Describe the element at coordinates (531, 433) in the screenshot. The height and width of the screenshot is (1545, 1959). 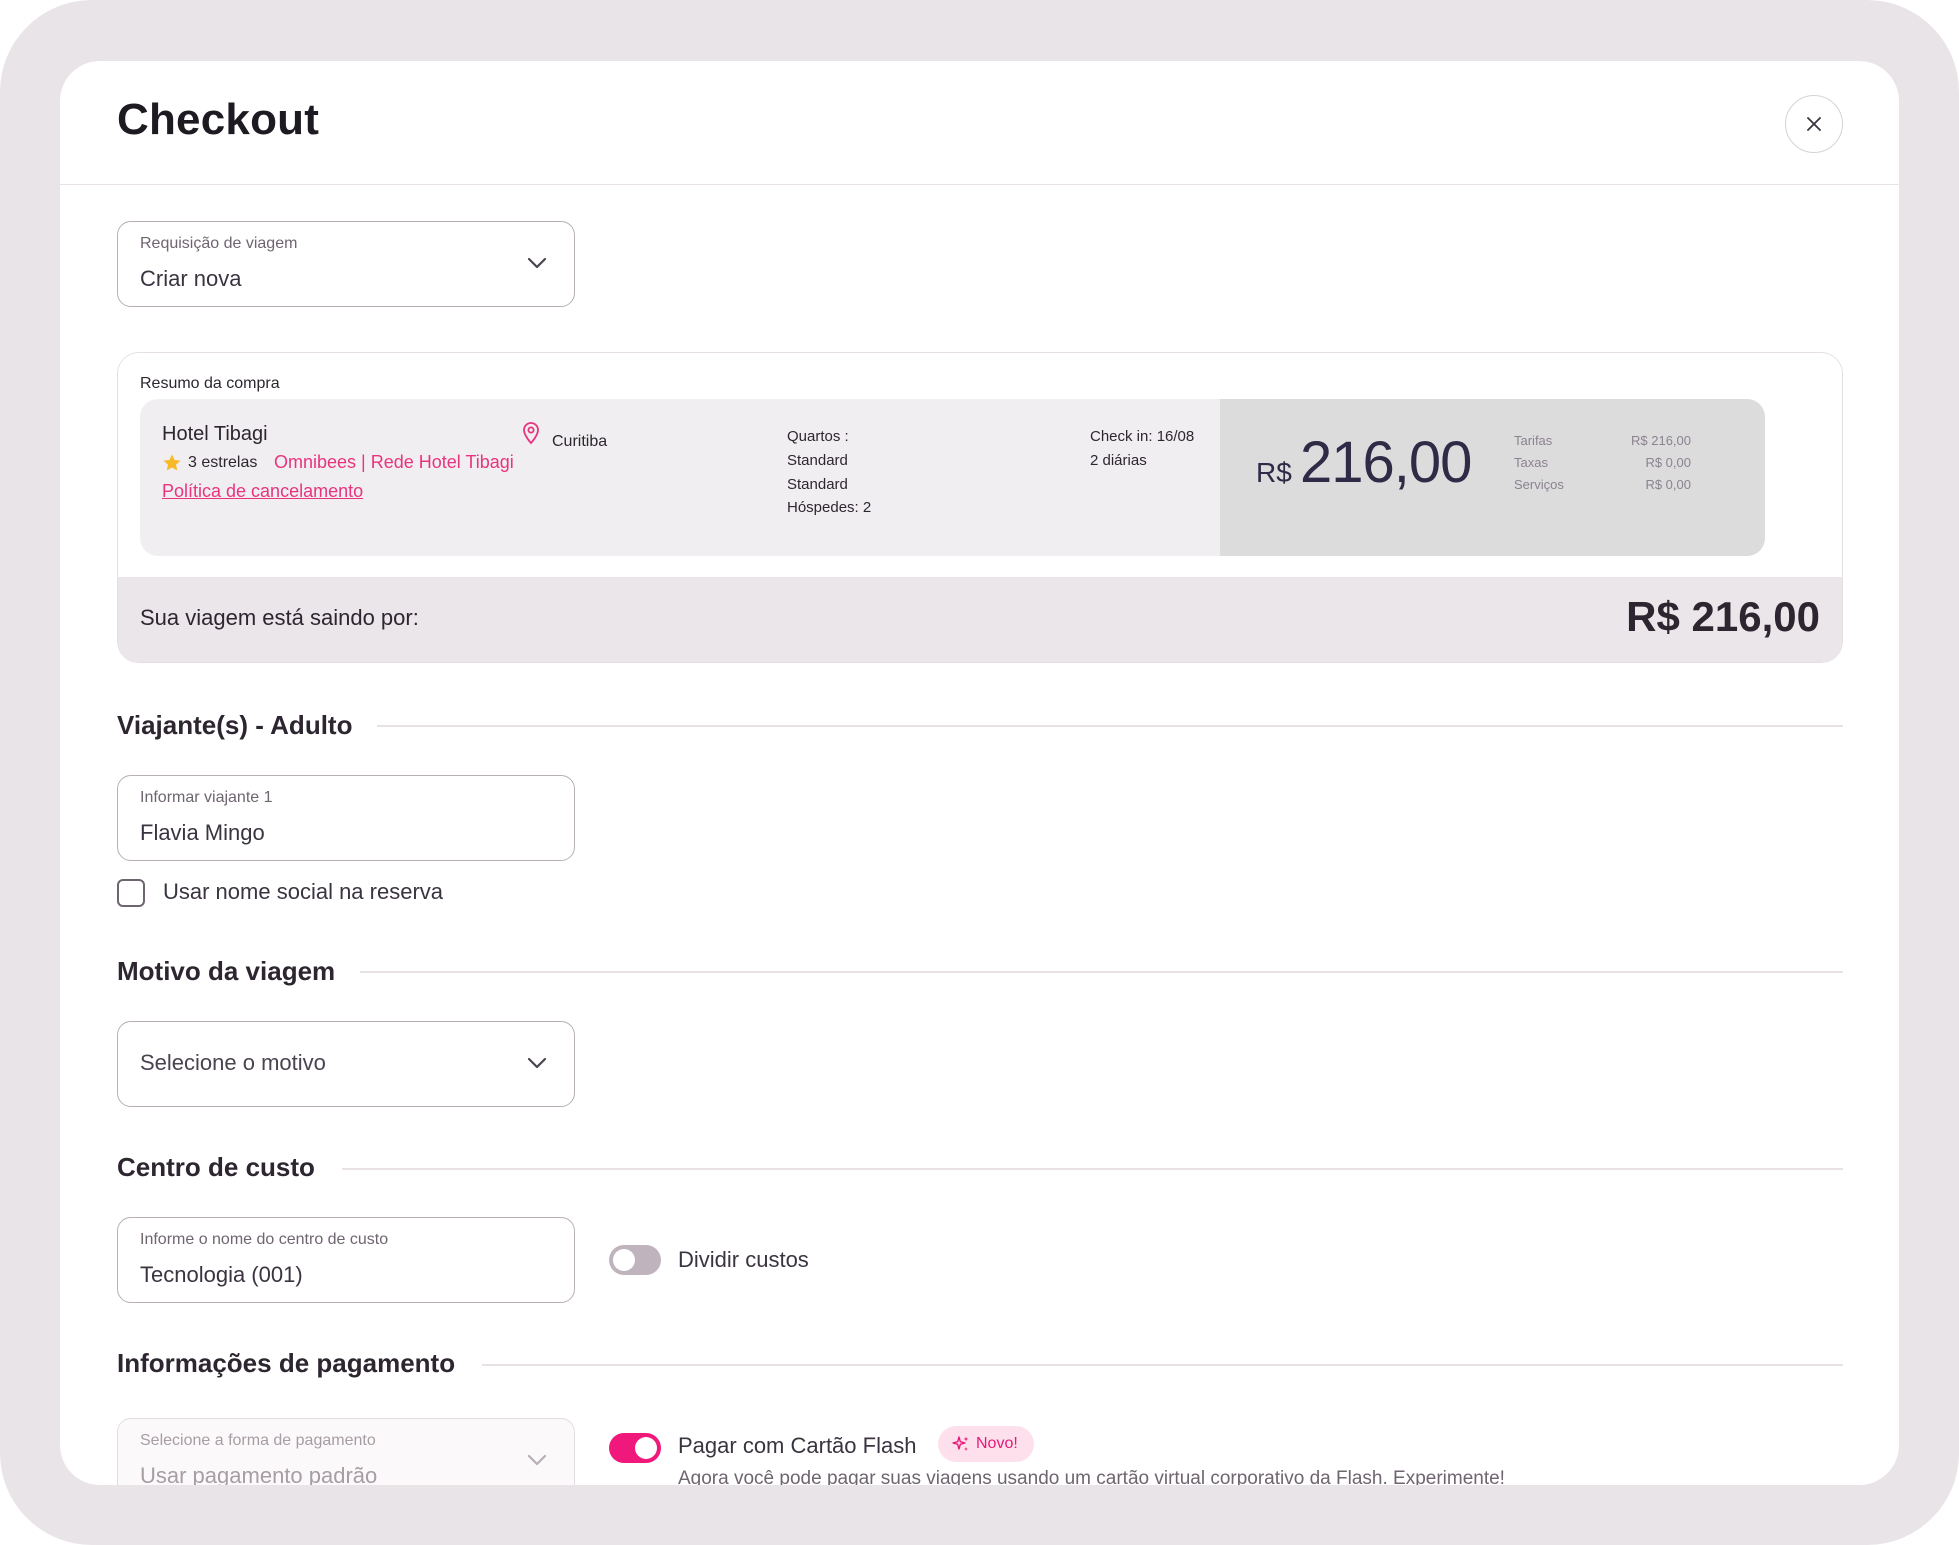
I see `location-pin-icon` at that location.